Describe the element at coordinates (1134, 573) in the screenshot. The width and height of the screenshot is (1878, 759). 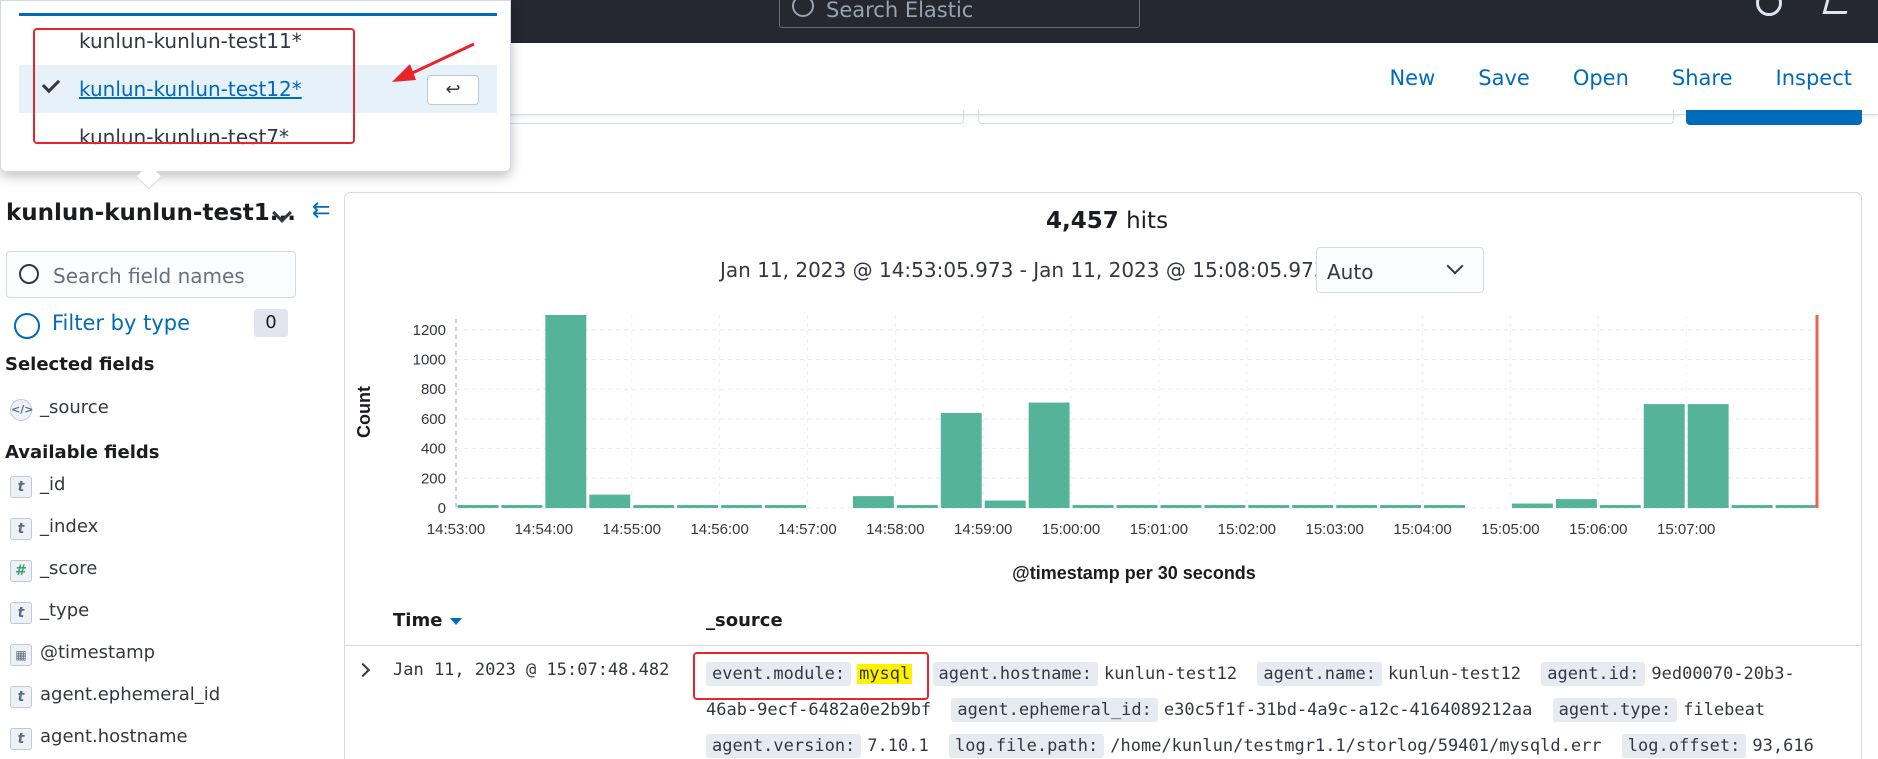
I see `chart-x-label: @timestamp per 30 seconds` at that location.